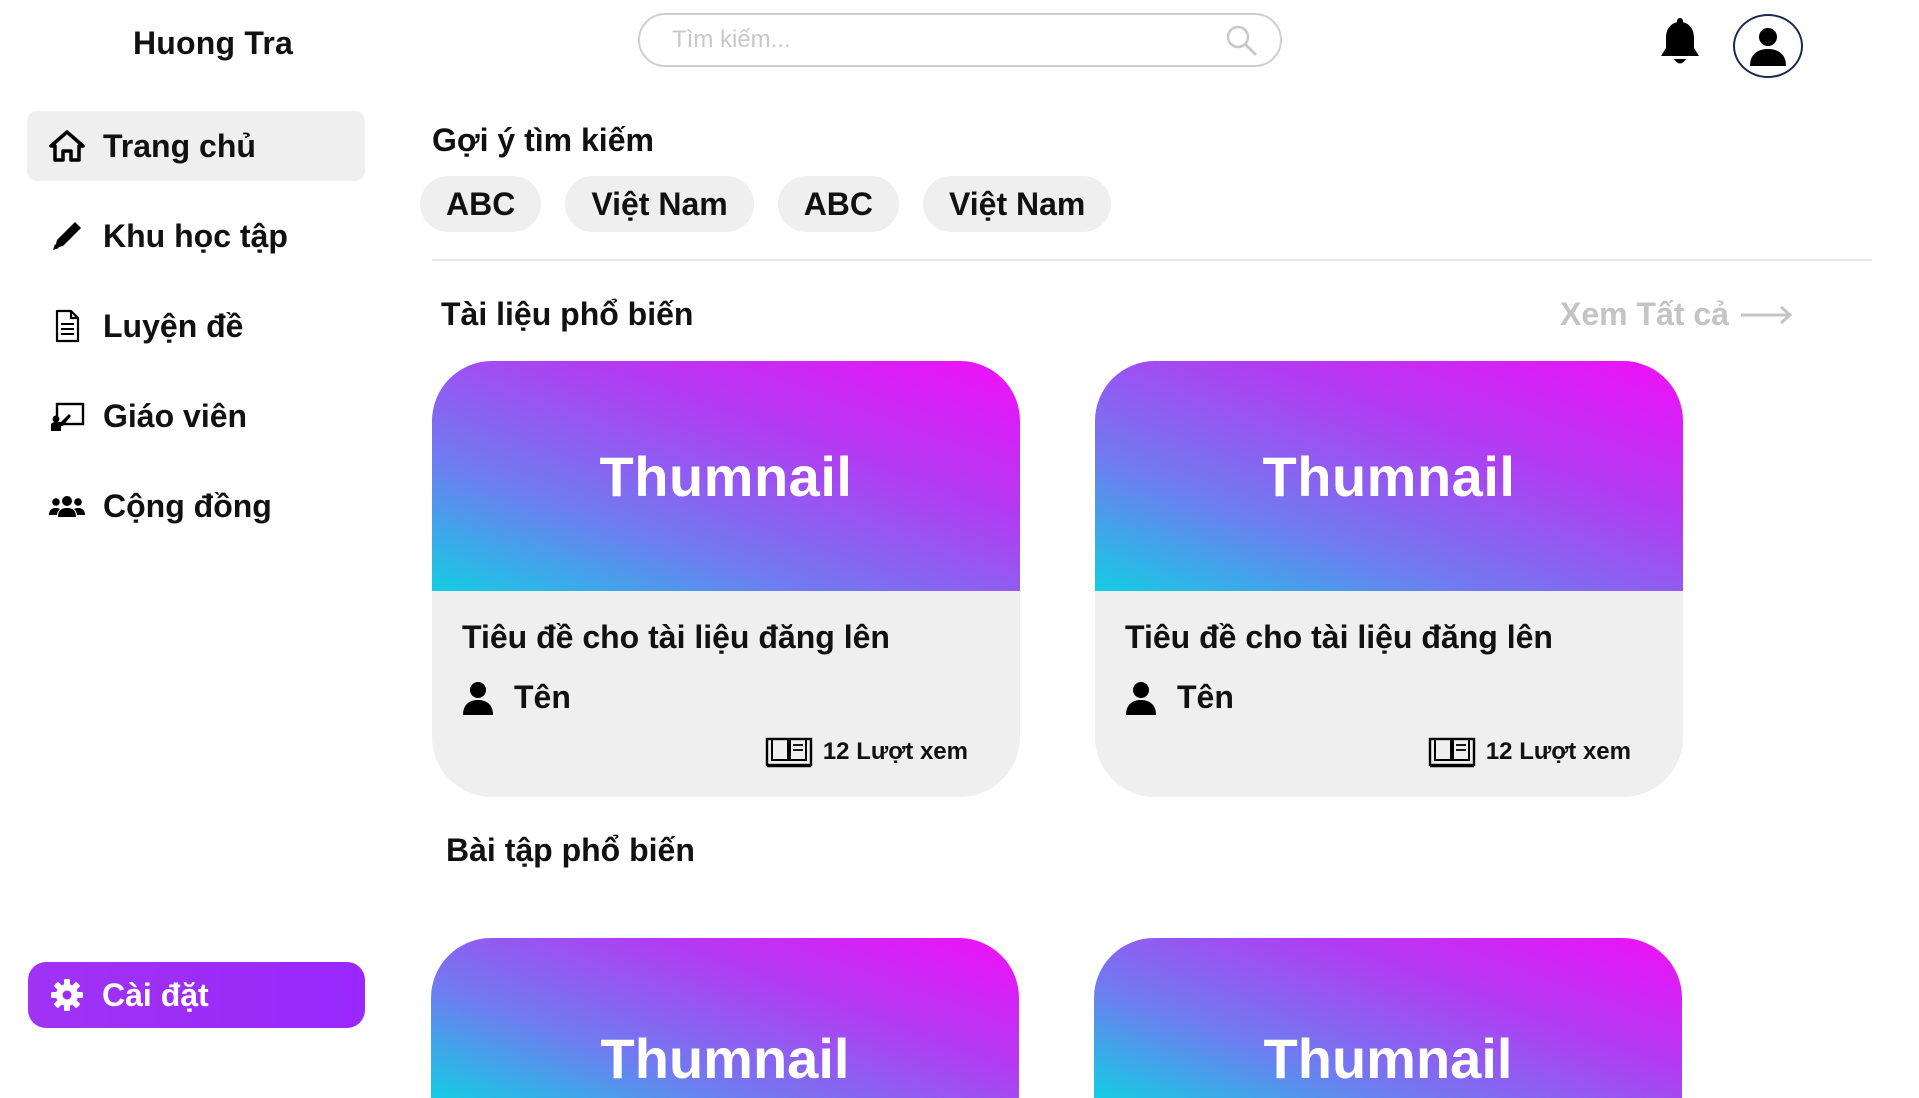 The image size is (1919, 1098). I want to click on community-icon, so click(67, 506).